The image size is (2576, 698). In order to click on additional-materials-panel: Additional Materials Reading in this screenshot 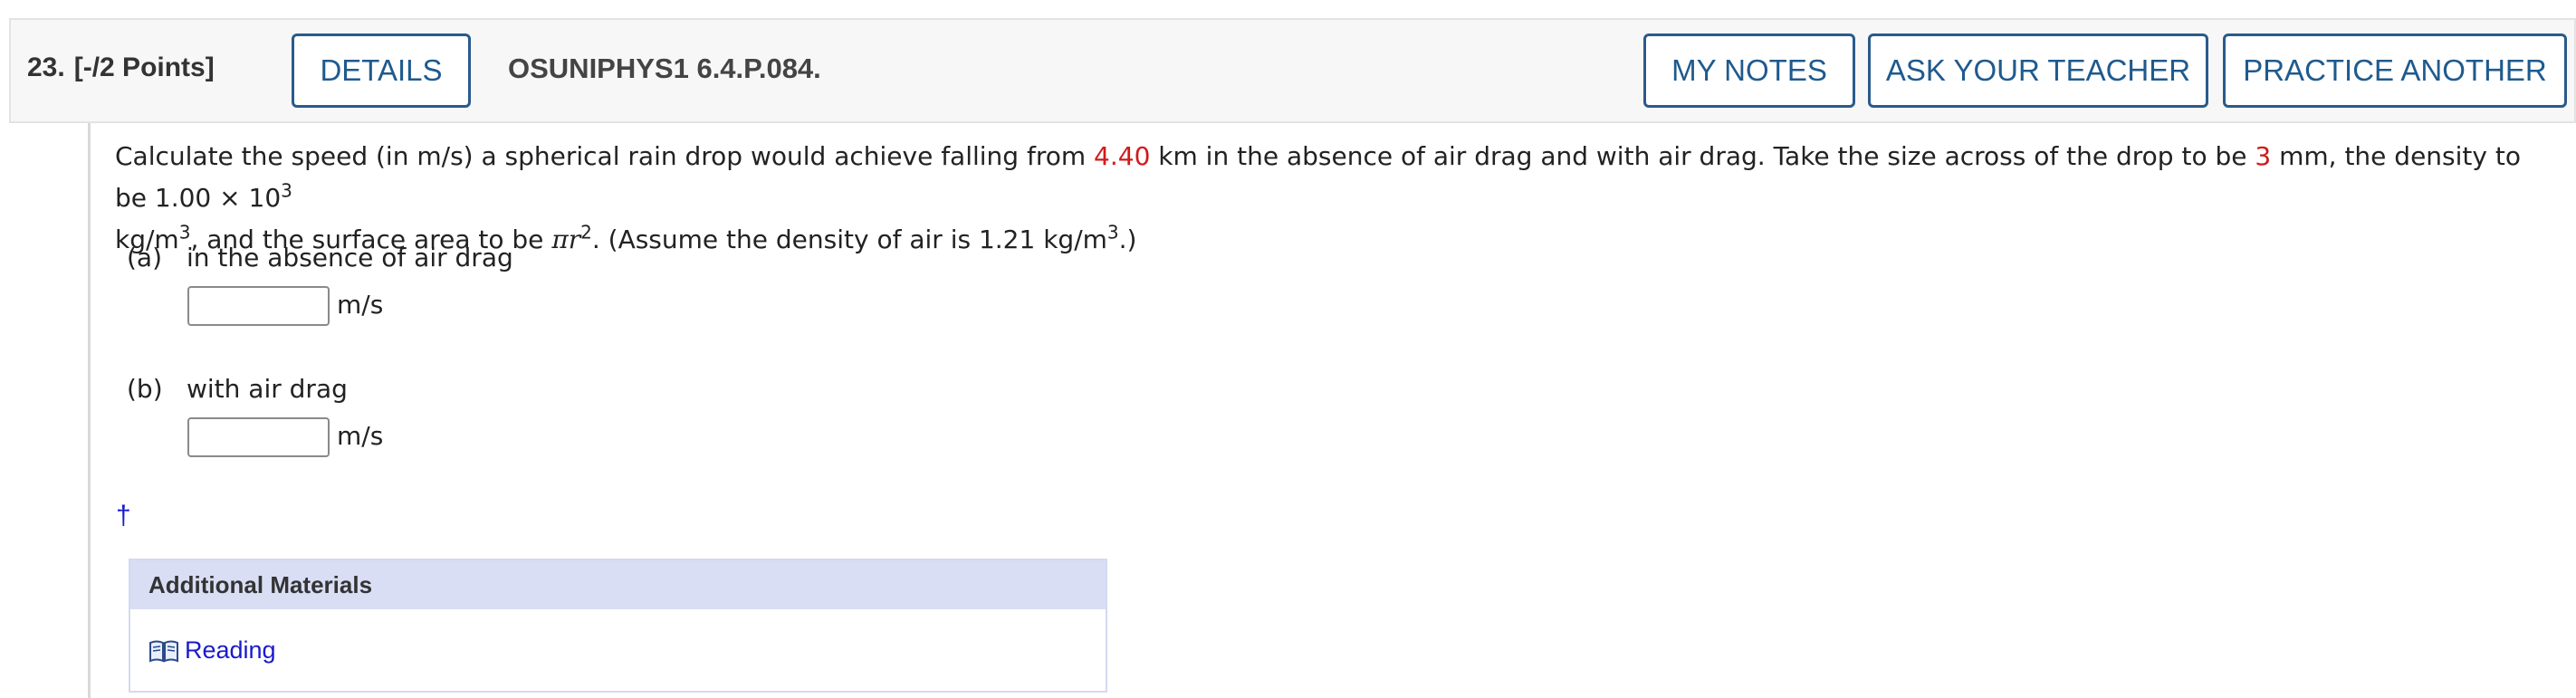, I will do `click(618, 626)`.